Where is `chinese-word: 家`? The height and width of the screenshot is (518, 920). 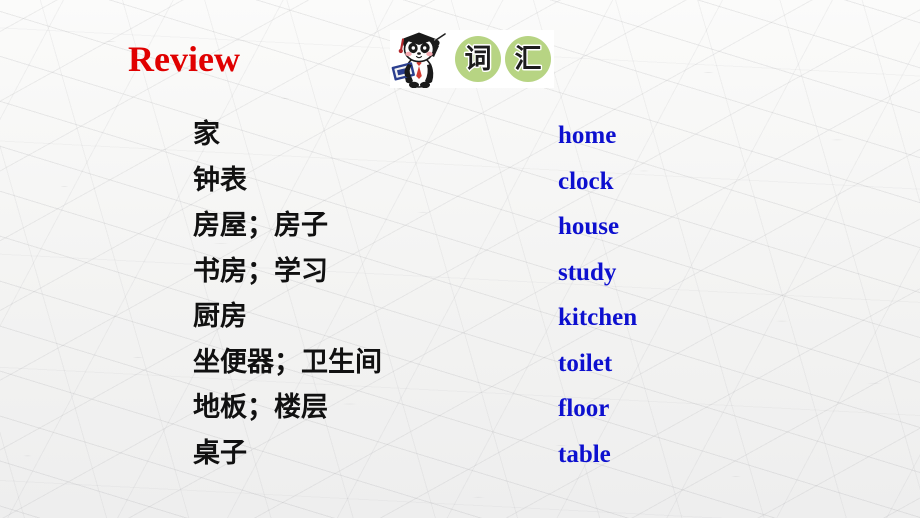
chinese-word: 家 is located at coordinates (206, 134).